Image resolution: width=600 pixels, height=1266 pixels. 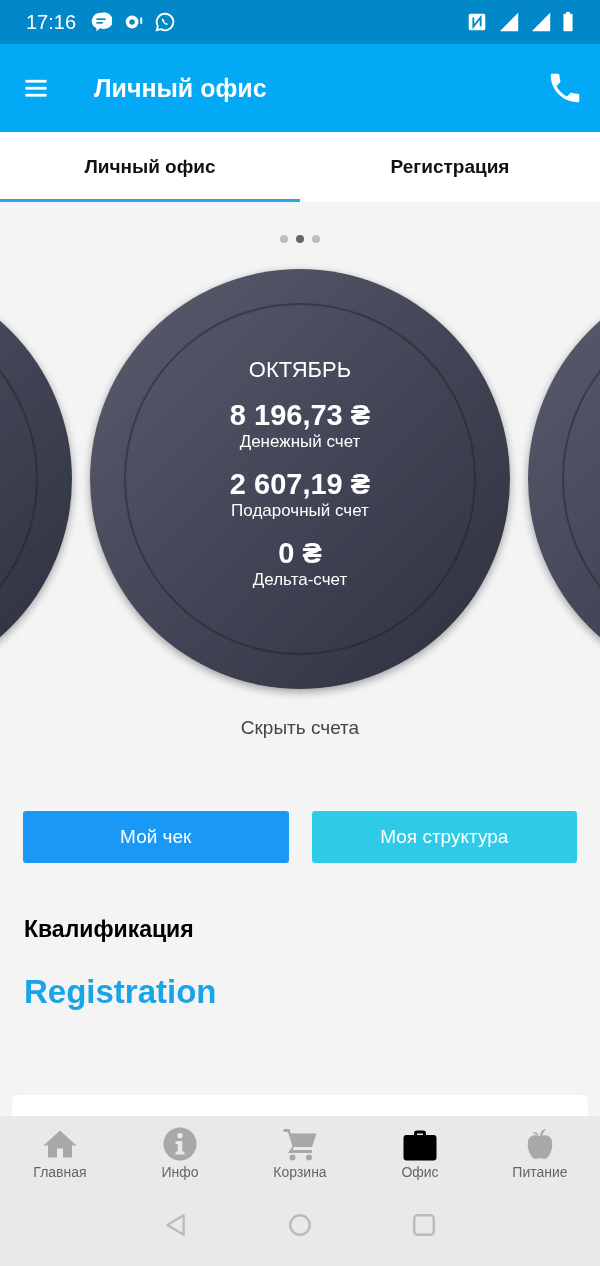 What do you see at coordinates (165, 22) in the screenshot?
I see `phone-bubble-icon` at bounding box center [165, 22].